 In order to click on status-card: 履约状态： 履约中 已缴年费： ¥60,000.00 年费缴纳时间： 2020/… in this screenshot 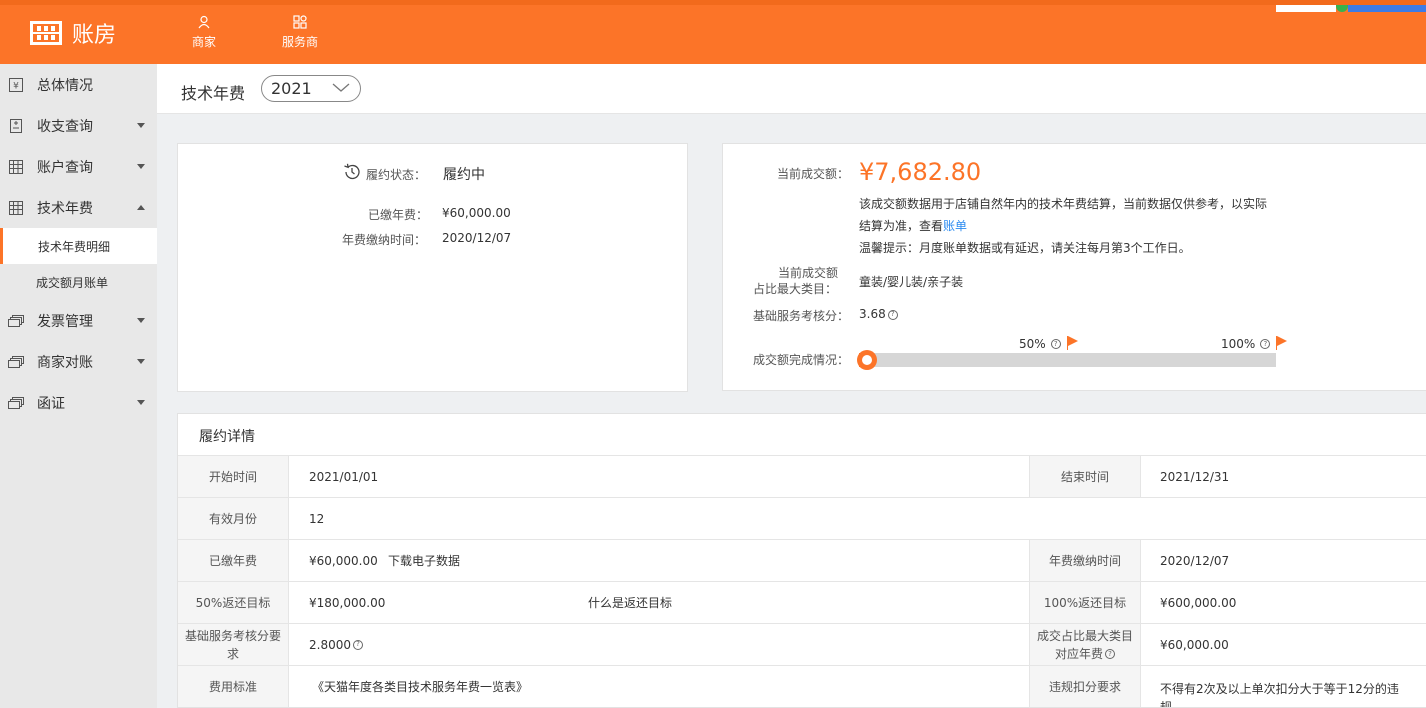, I will do `click(432, 267)`.